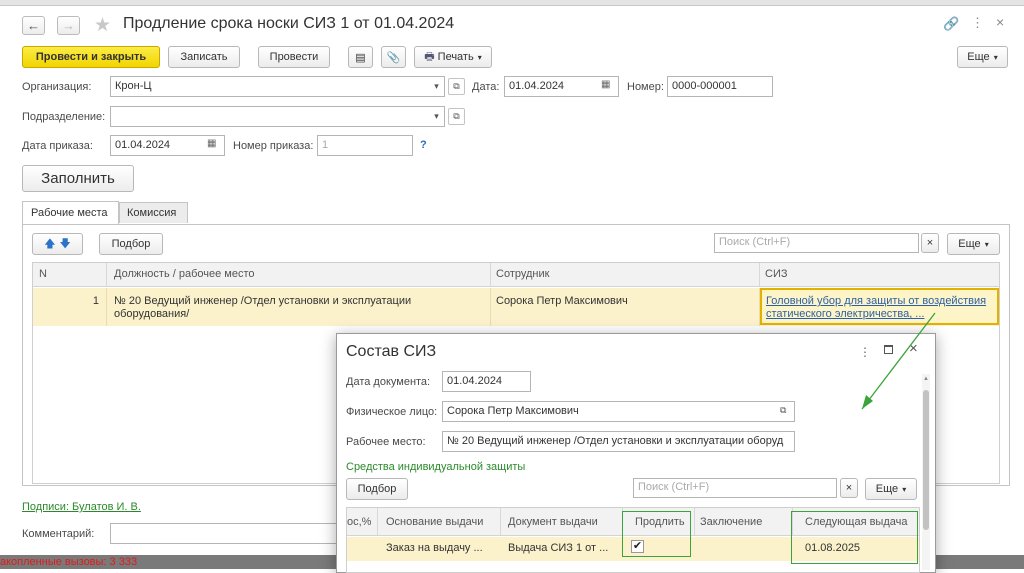  I want to click on department-field, so click(277, 116).